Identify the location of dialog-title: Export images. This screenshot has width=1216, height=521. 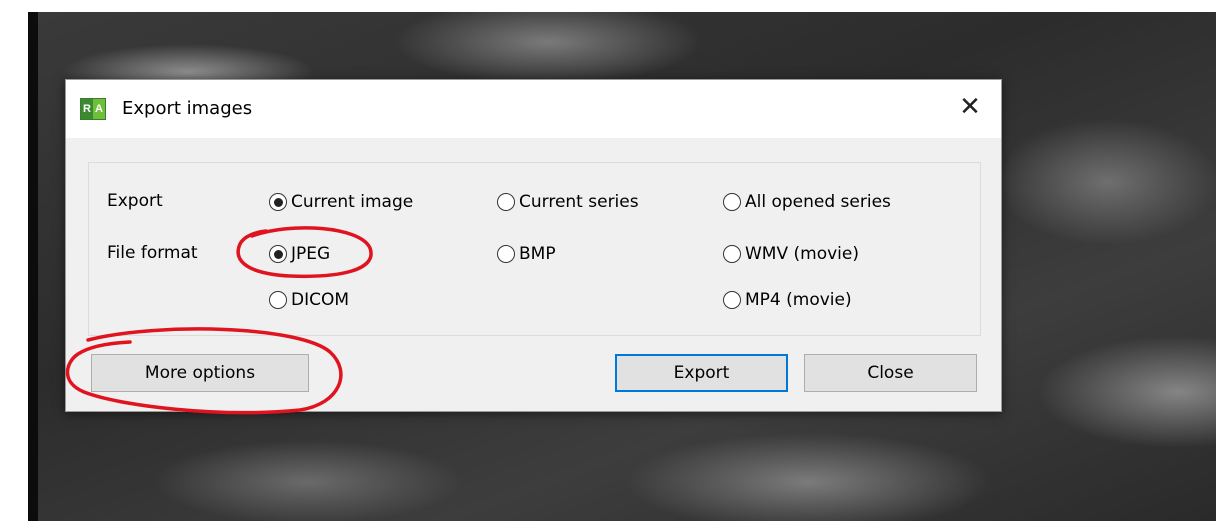
(187, 108).